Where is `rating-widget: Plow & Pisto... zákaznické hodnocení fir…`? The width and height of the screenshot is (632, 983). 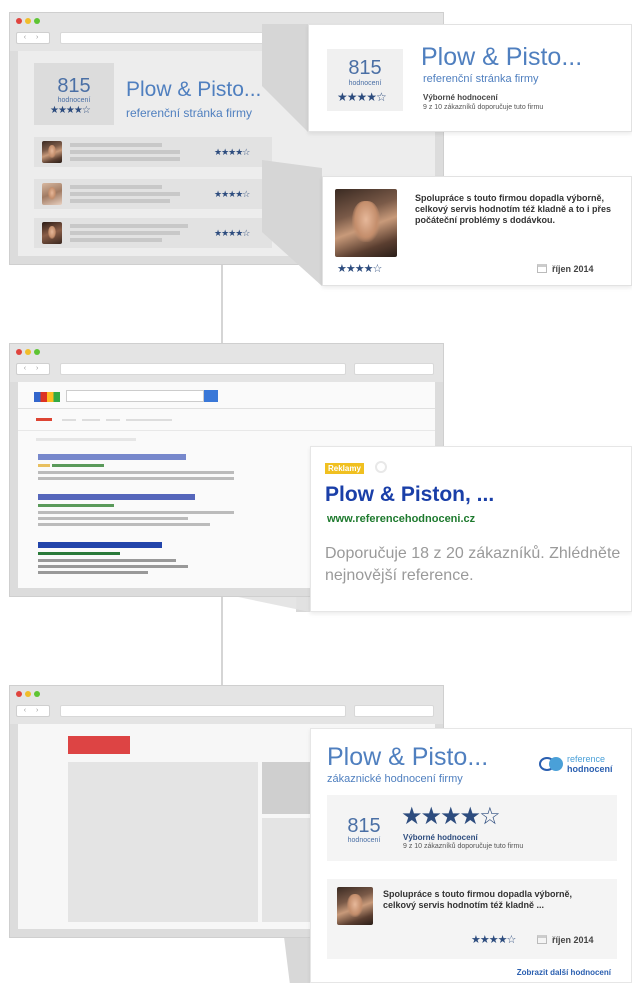
rating-widget: Plow & Pisto... zákaznické hodnocení fir… is located at coordinates (471, 855).